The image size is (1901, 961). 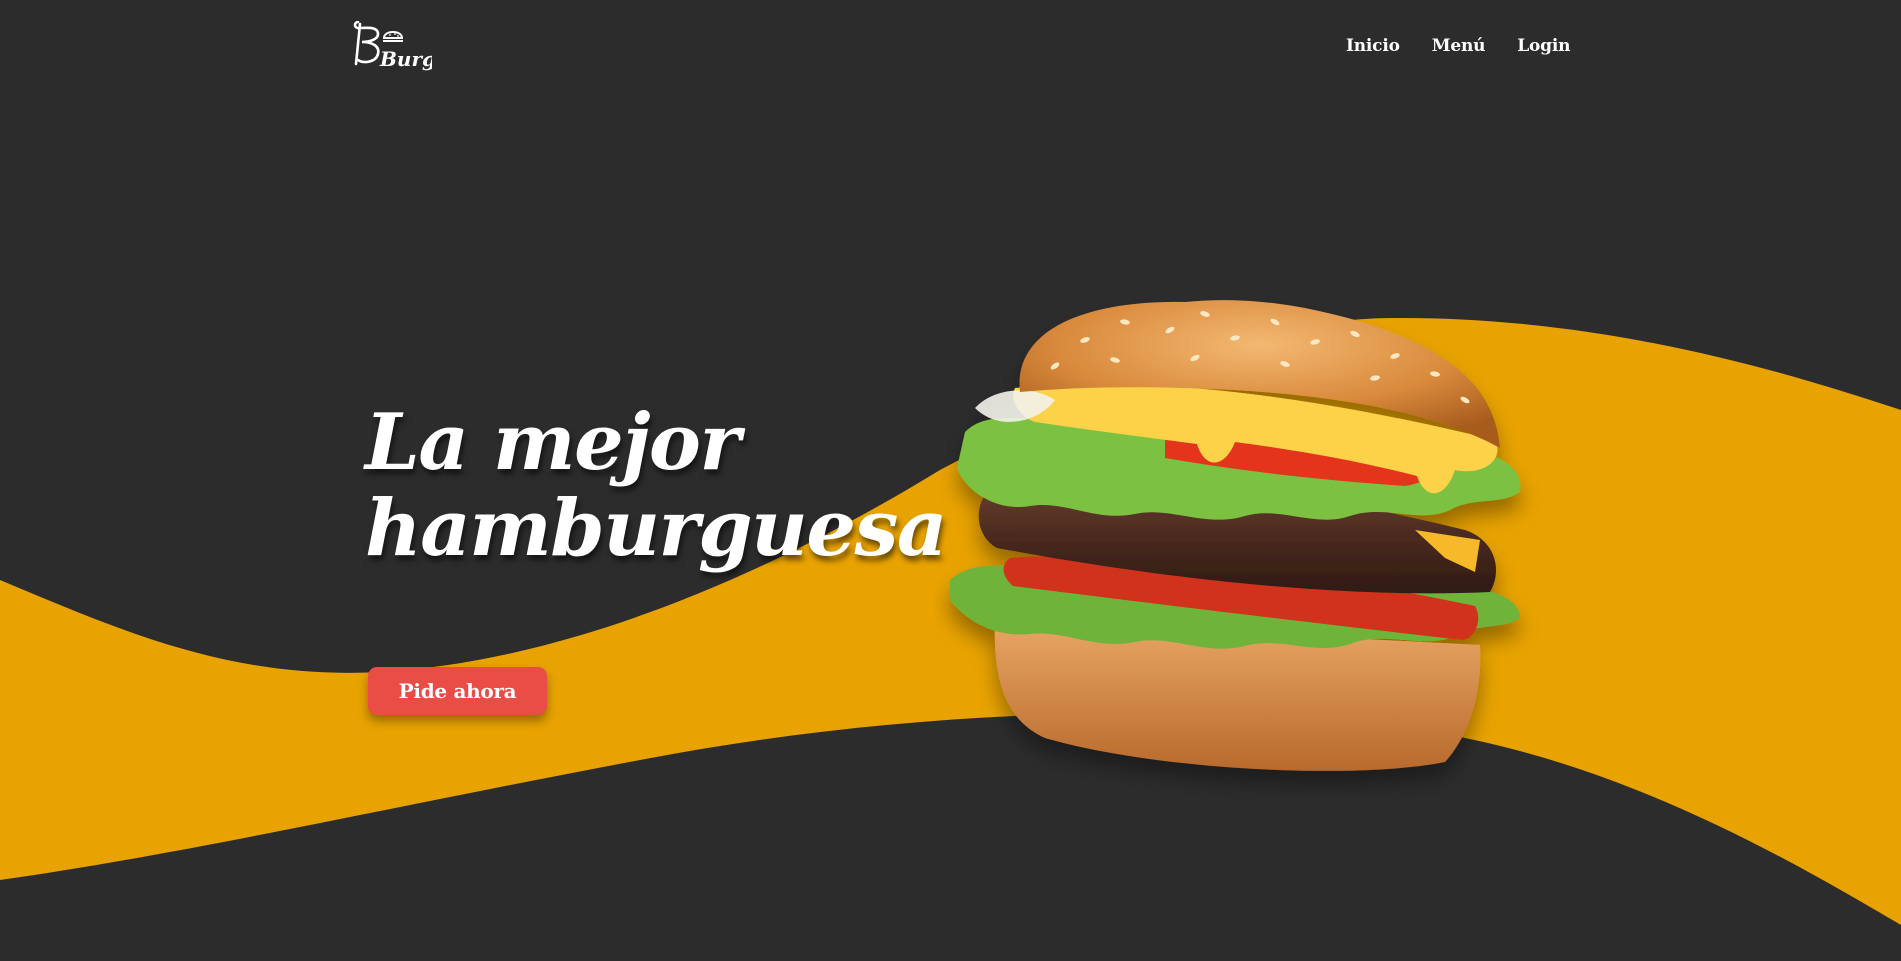 What do you see at coordinates (1543, 46) in the screenshot?
I see `nav-login: Login` at bounding box center [1543, 46].